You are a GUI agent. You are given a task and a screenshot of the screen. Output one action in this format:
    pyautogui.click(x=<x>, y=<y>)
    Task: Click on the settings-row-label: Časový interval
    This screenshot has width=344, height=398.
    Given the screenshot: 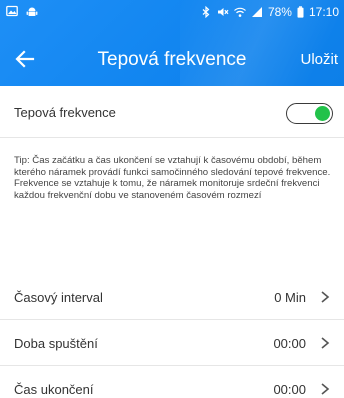 What is the action you would take?
    pyautogui.click(x=58, y=297)
    